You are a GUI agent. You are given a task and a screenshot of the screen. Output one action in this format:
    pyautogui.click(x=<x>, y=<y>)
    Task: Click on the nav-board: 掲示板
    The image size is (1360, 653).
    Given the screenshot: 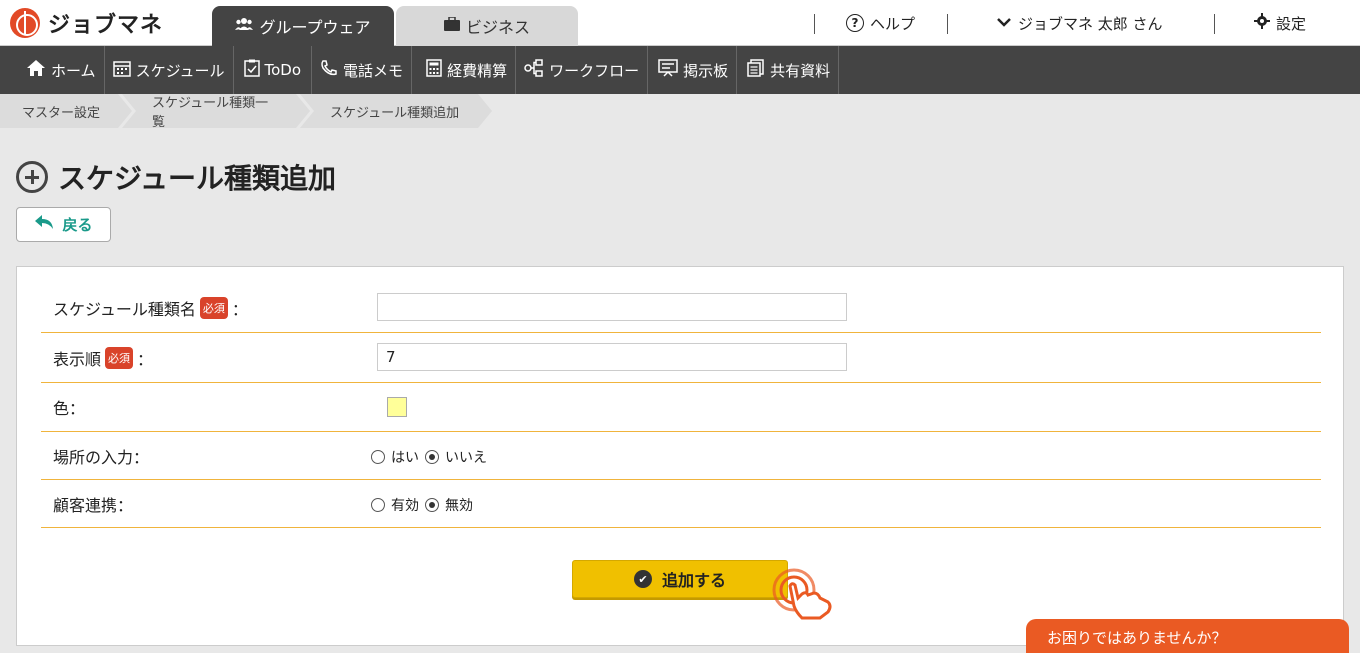 What is the action you would take?
    pyautogui.click(x=693, y=70)
    